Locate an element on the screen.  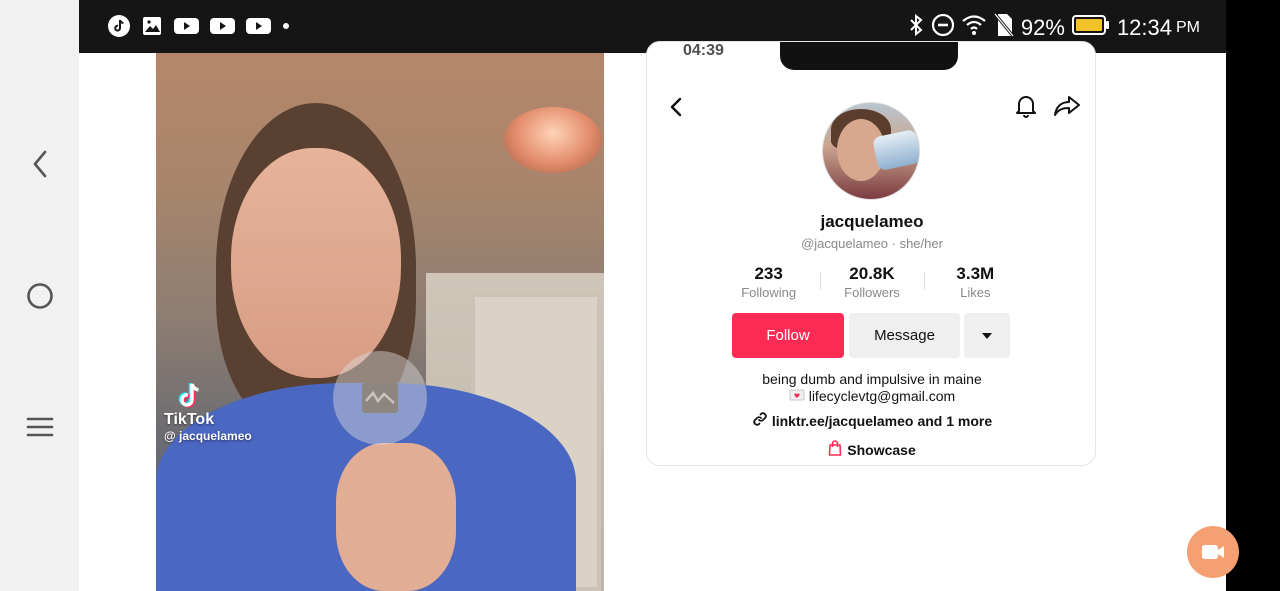
profile-subline: @jacquelameo · she/her is located at coordinates (871, 243).